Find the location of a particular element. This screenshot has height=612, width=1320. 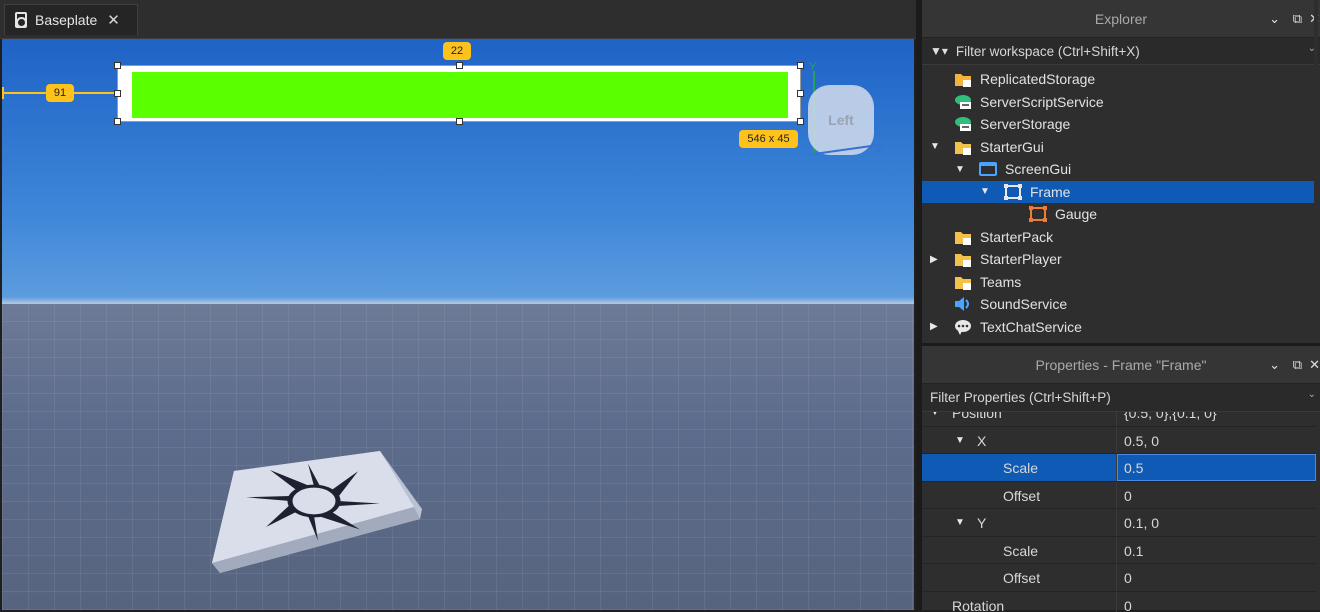

property-row: Scale0.1 is located at coordinates (1119, 551).